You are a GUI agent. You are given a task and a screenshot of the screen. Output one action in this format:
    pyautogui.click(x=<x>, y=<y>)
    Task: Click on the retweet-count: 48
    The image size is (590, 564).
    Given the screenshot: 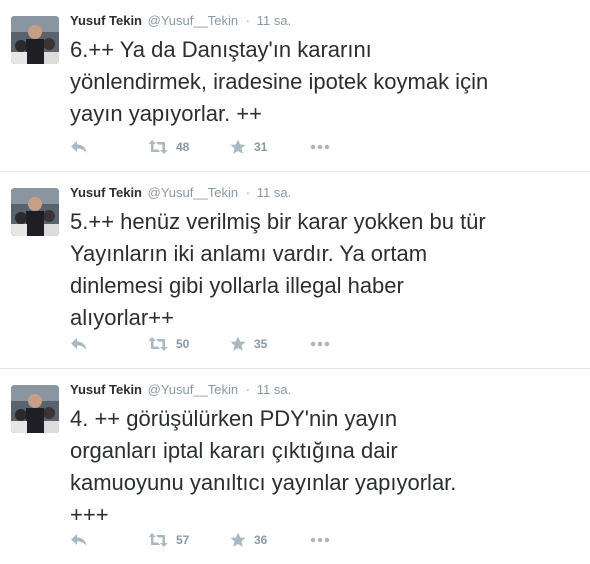 What is the action you would take?
    pyautogui.click(x=183, y=147)
    